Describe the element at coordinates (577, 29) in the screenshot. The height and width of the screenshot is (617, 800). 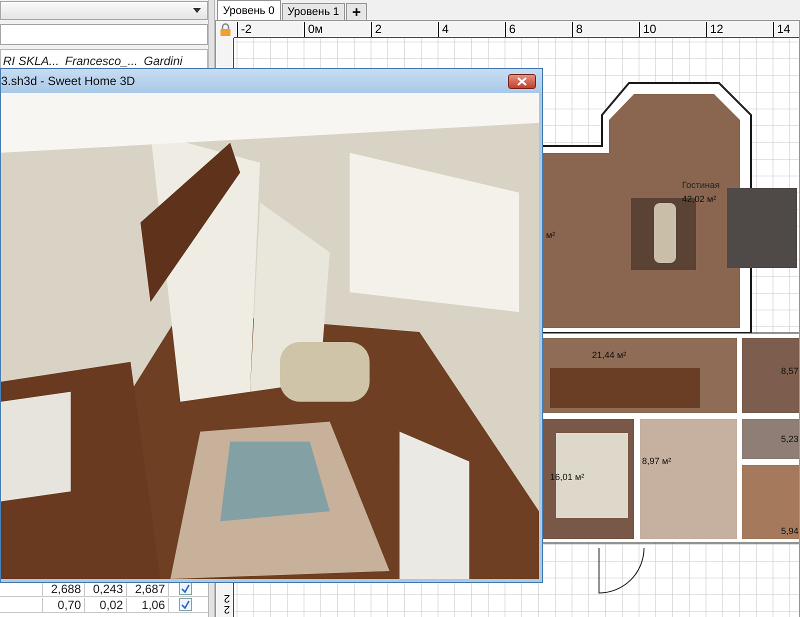
I see `ruler-label: 8` at that location.